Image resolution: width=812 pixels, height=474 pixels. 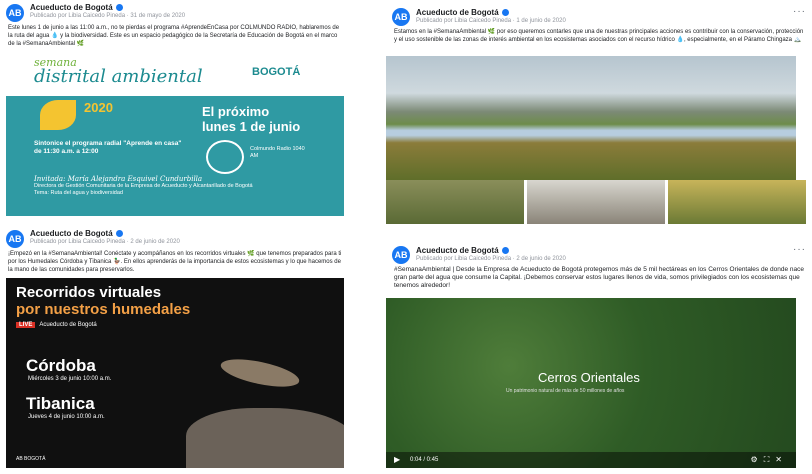 What do you see at coordinates (265, 438) in the screenshot?
I see `rock-graphic` at bounding box center [265, 438].